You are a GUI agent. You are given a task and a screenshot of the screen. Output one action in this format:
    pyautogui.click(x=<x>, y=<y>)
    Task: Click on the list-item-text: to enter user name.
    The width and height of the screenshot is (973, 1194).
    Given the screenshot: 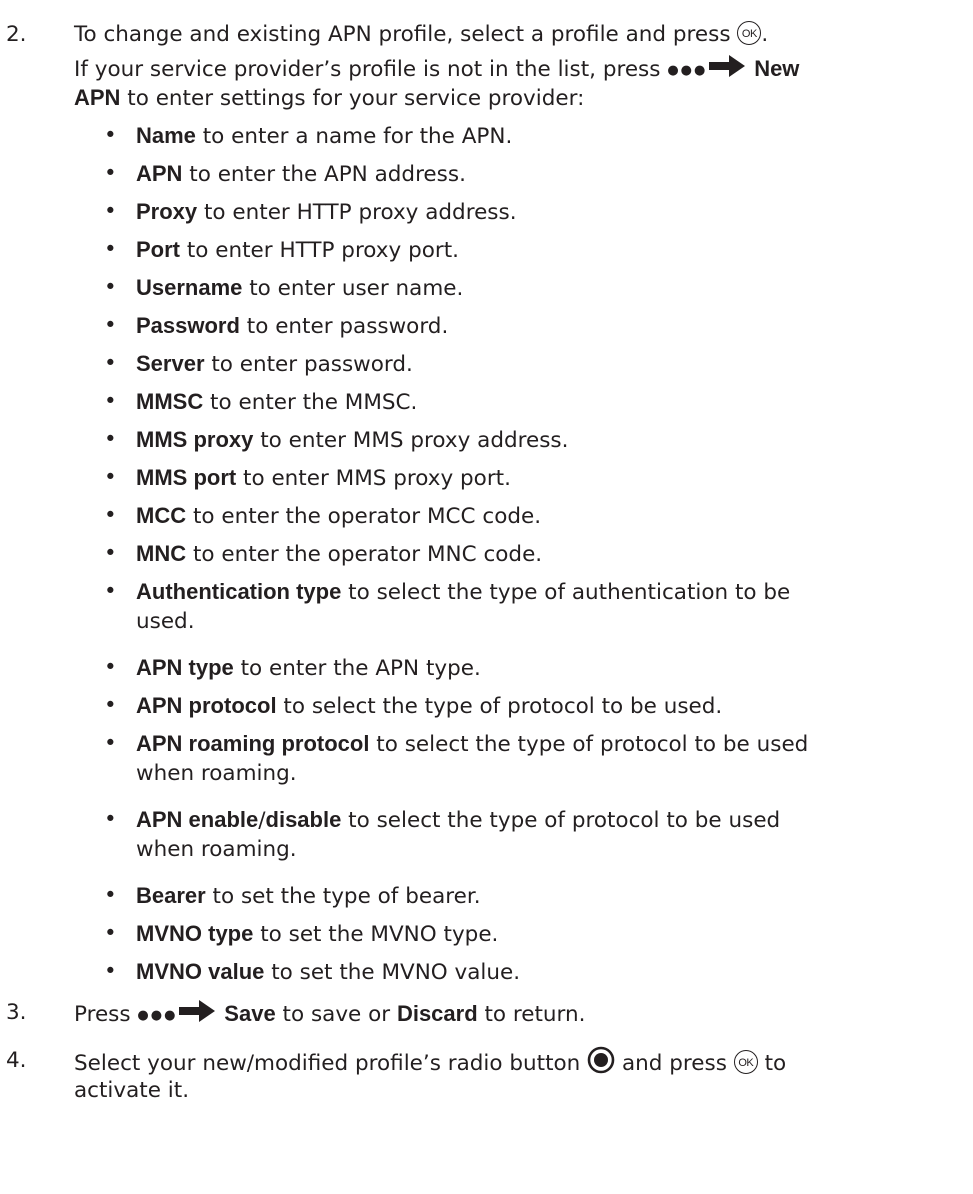 What is the action you would take?
    pyautogui.click(x=353, y=288)
    